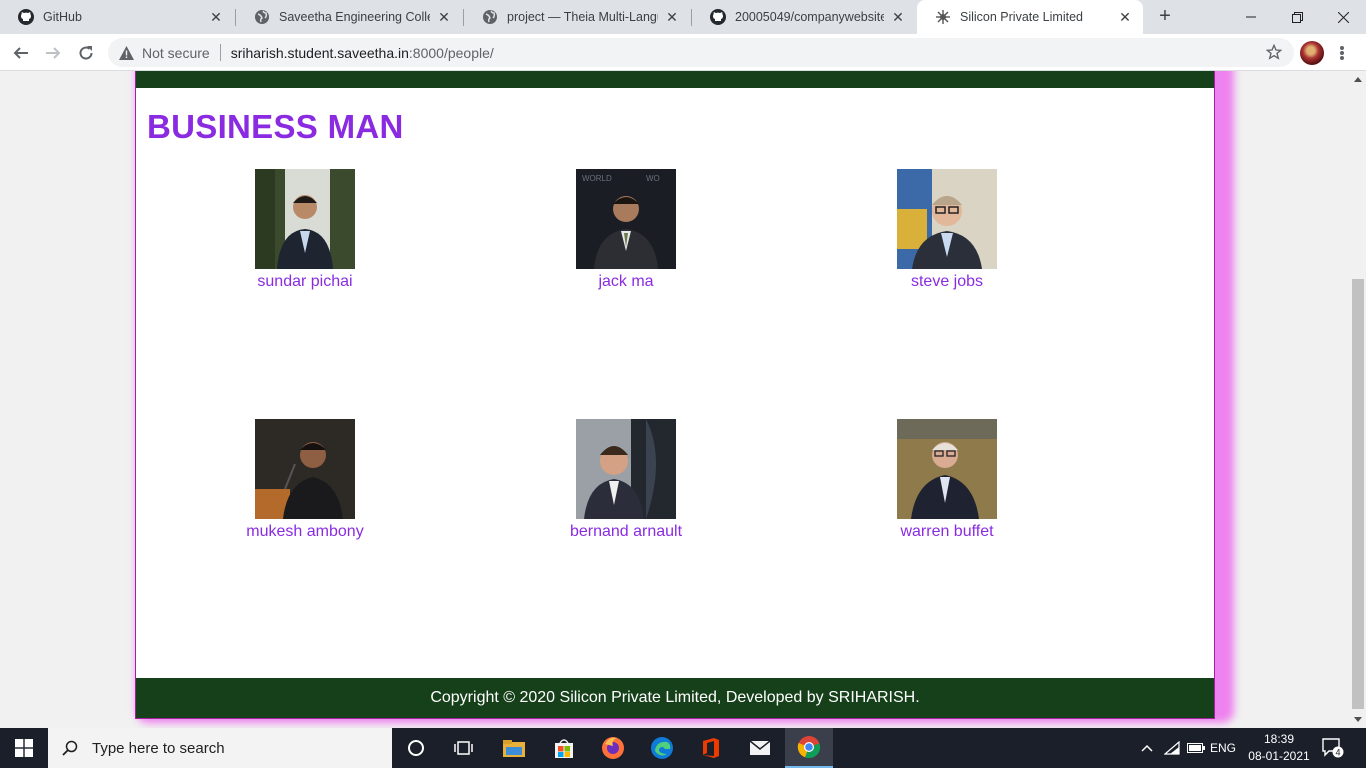  Describe the element at coordinates (1147, 748) in the screenshot. I see `tray-overflow-icon` at that location.